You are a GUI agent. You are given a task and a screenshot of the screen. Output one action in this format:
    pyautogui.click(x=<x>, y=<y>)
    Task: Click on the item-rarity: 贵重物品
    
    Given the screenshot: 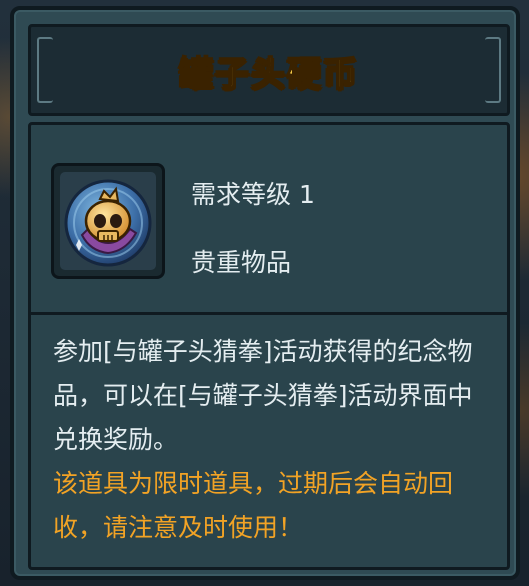 What is the action you would take?
    pyautogui.click(x=241, y=262)
    